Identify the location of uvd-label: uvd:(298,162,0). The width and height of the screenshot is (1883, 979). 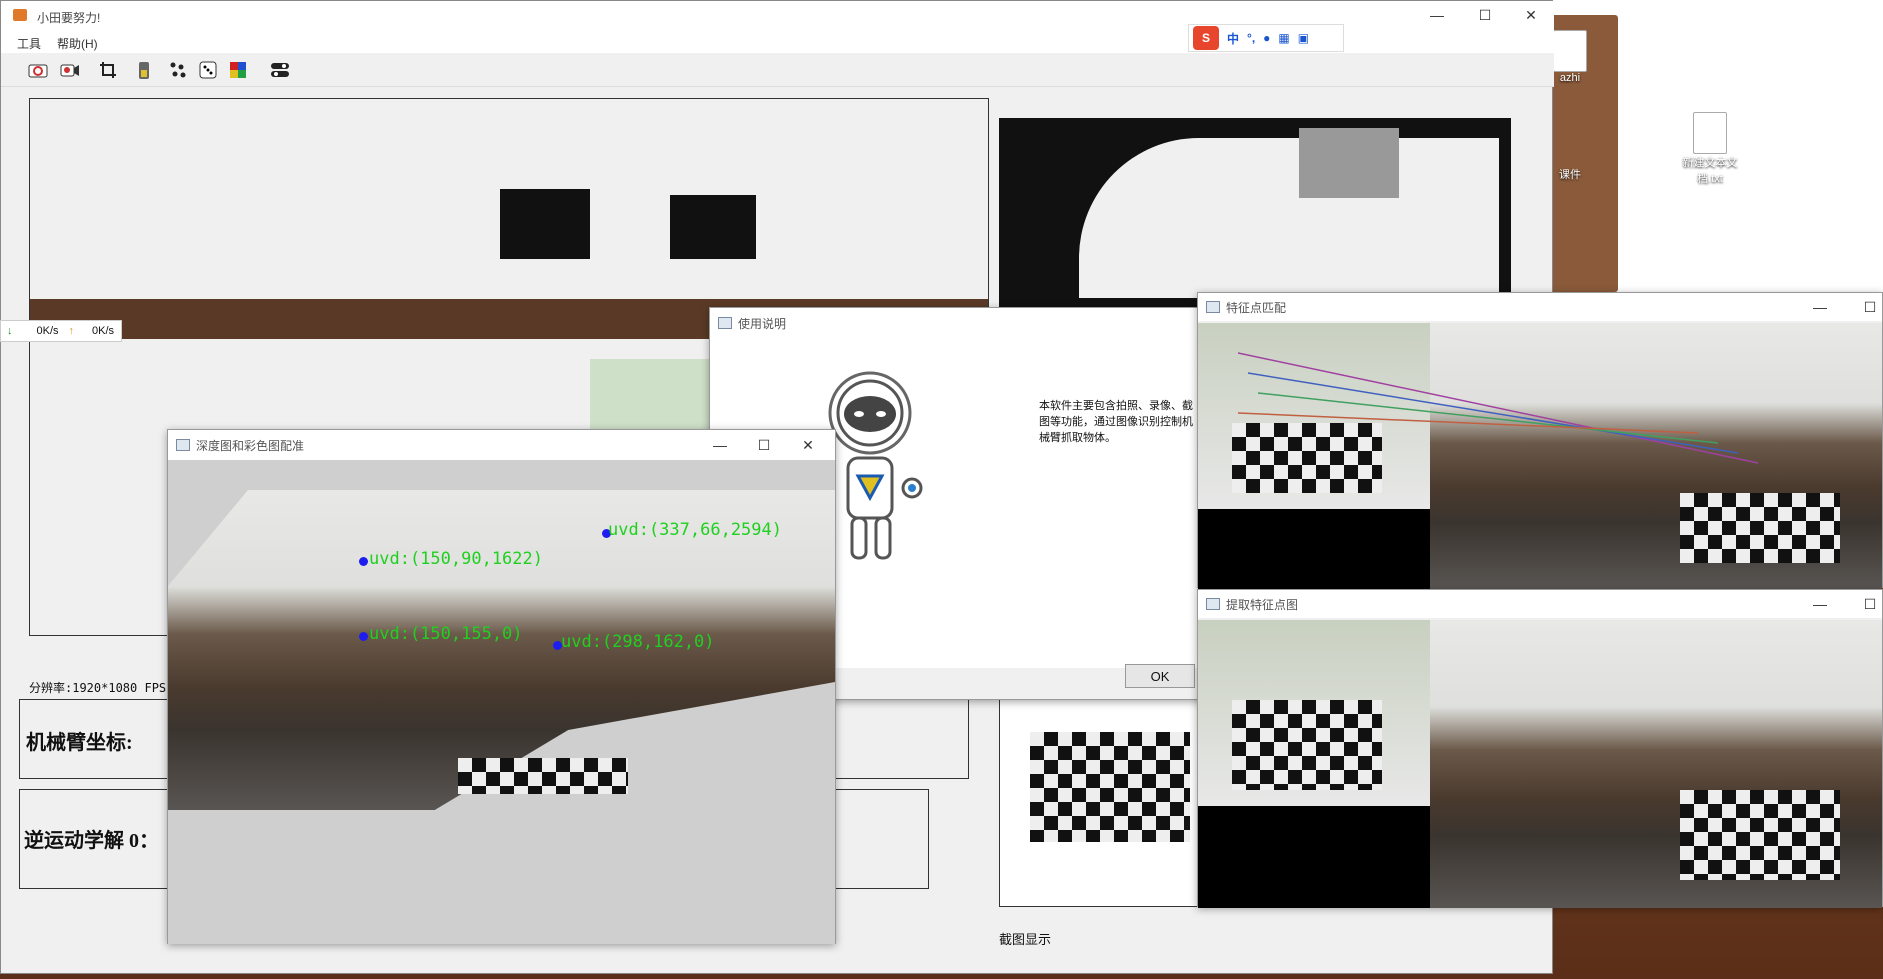
(638, 642).